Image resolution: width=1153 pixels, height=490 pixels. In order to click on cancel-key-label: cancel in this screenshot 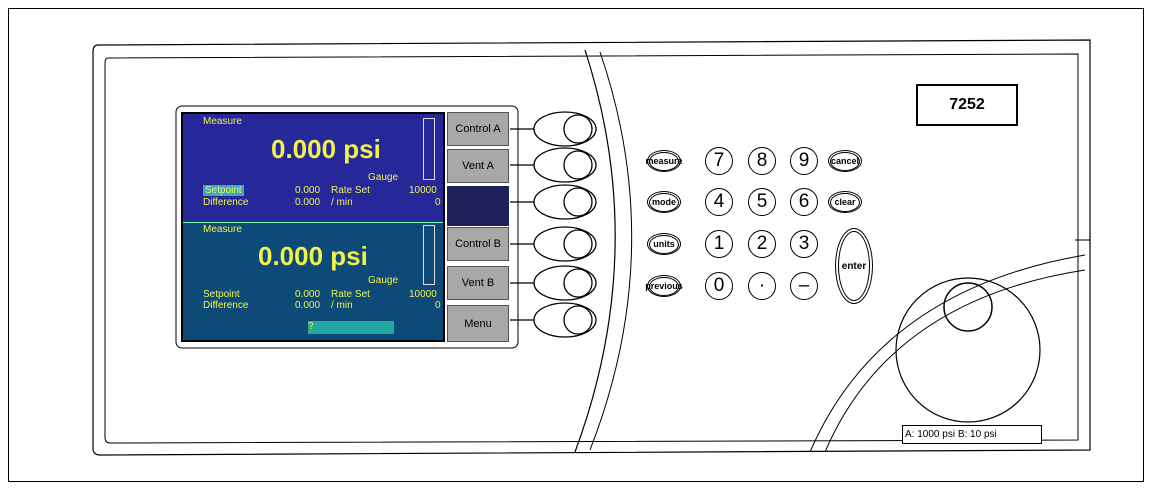, I will do `click(845, 161)`.